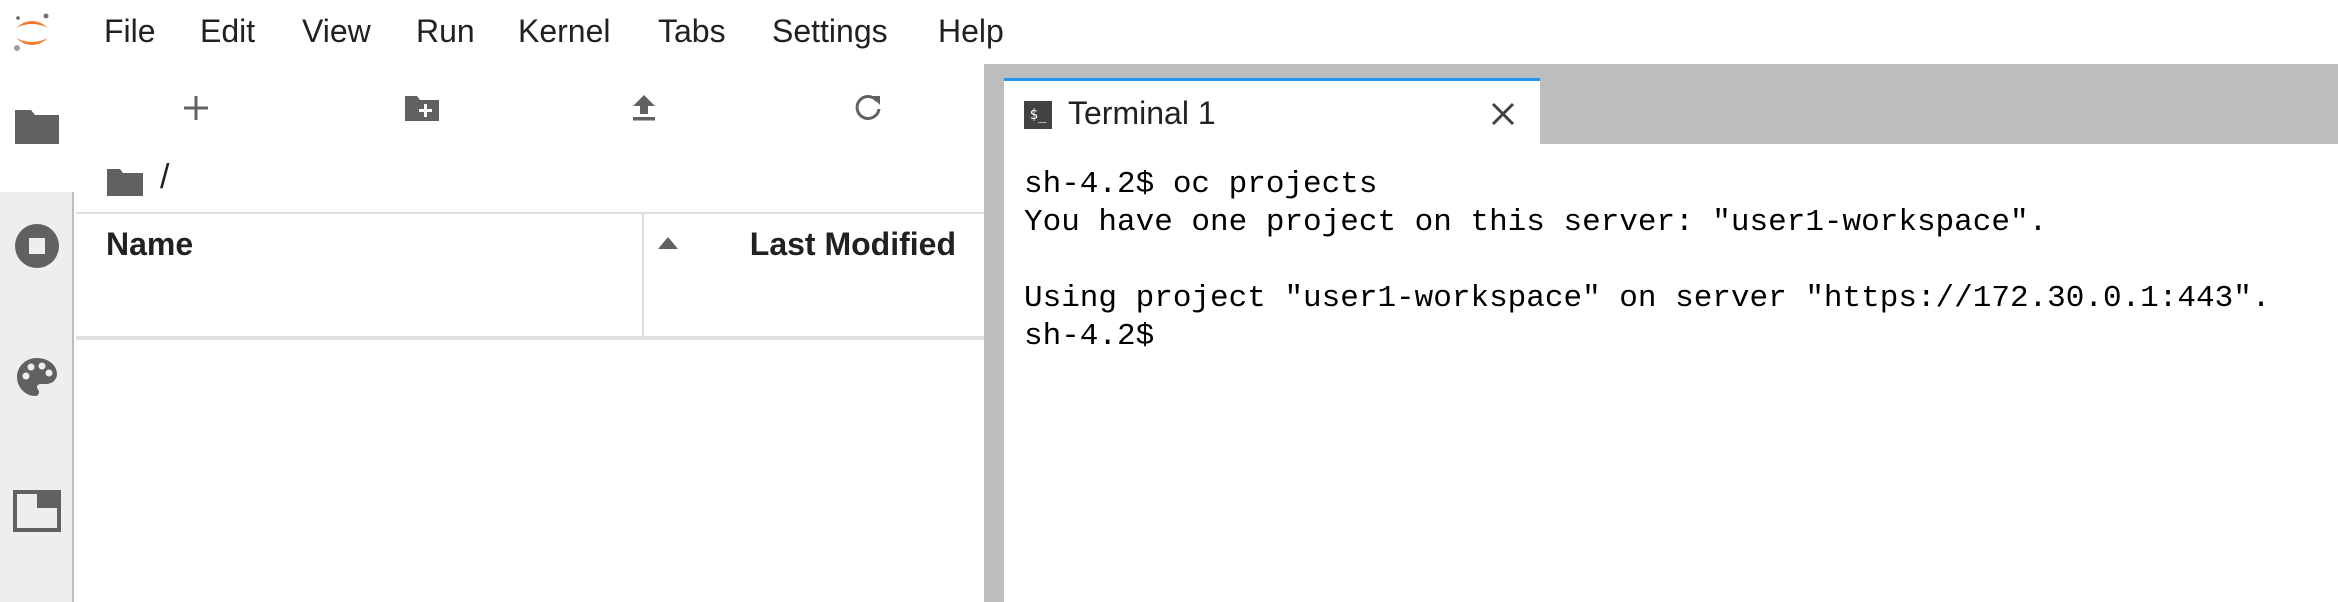 The width and height of the screenshot is (2338, 602). Describe the element at coordinates (1142, 113) in the screenshot. I see `tab-label: Terminal 1` at that location.